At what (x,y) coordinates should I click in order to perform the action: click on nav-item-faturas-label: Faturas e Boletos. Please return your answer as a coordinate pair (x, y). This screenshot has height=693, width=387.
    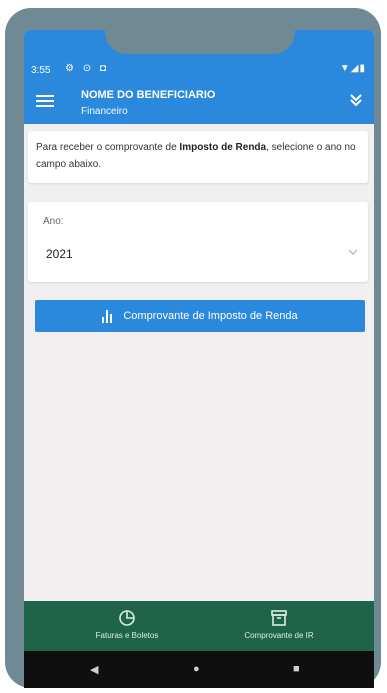
    Looking at the image, I should click on (127, 635).